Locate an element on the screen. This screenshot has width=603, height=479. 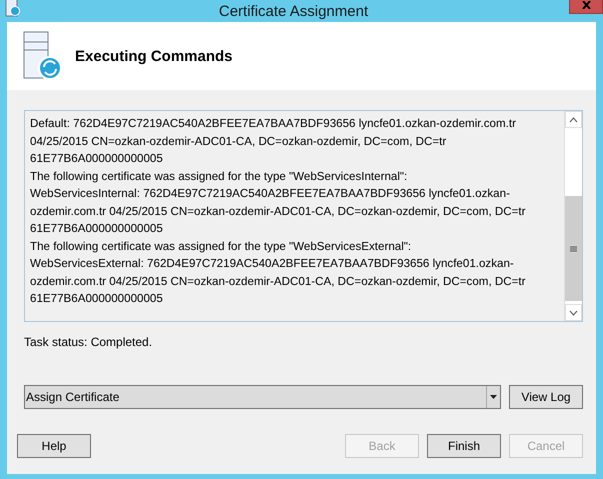
log-line: The following certificate was assigned for the type "WebServicesExternal": is located at coordinates (221, 246).